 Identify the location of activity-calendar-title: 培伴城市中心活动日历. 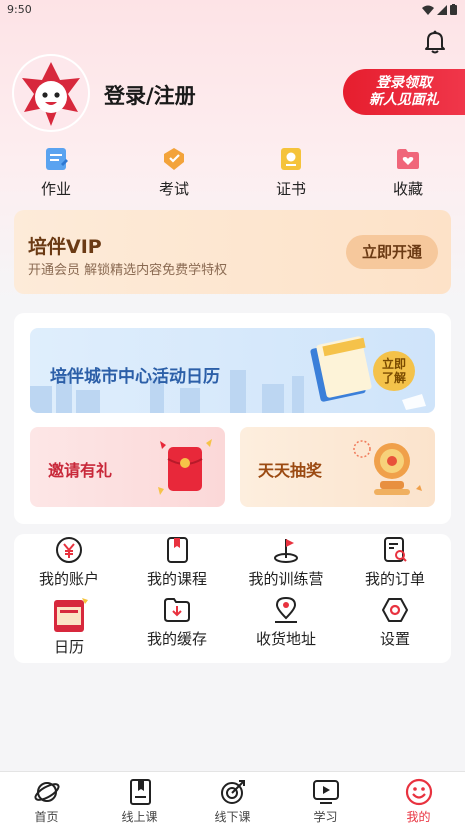
(135, 377).